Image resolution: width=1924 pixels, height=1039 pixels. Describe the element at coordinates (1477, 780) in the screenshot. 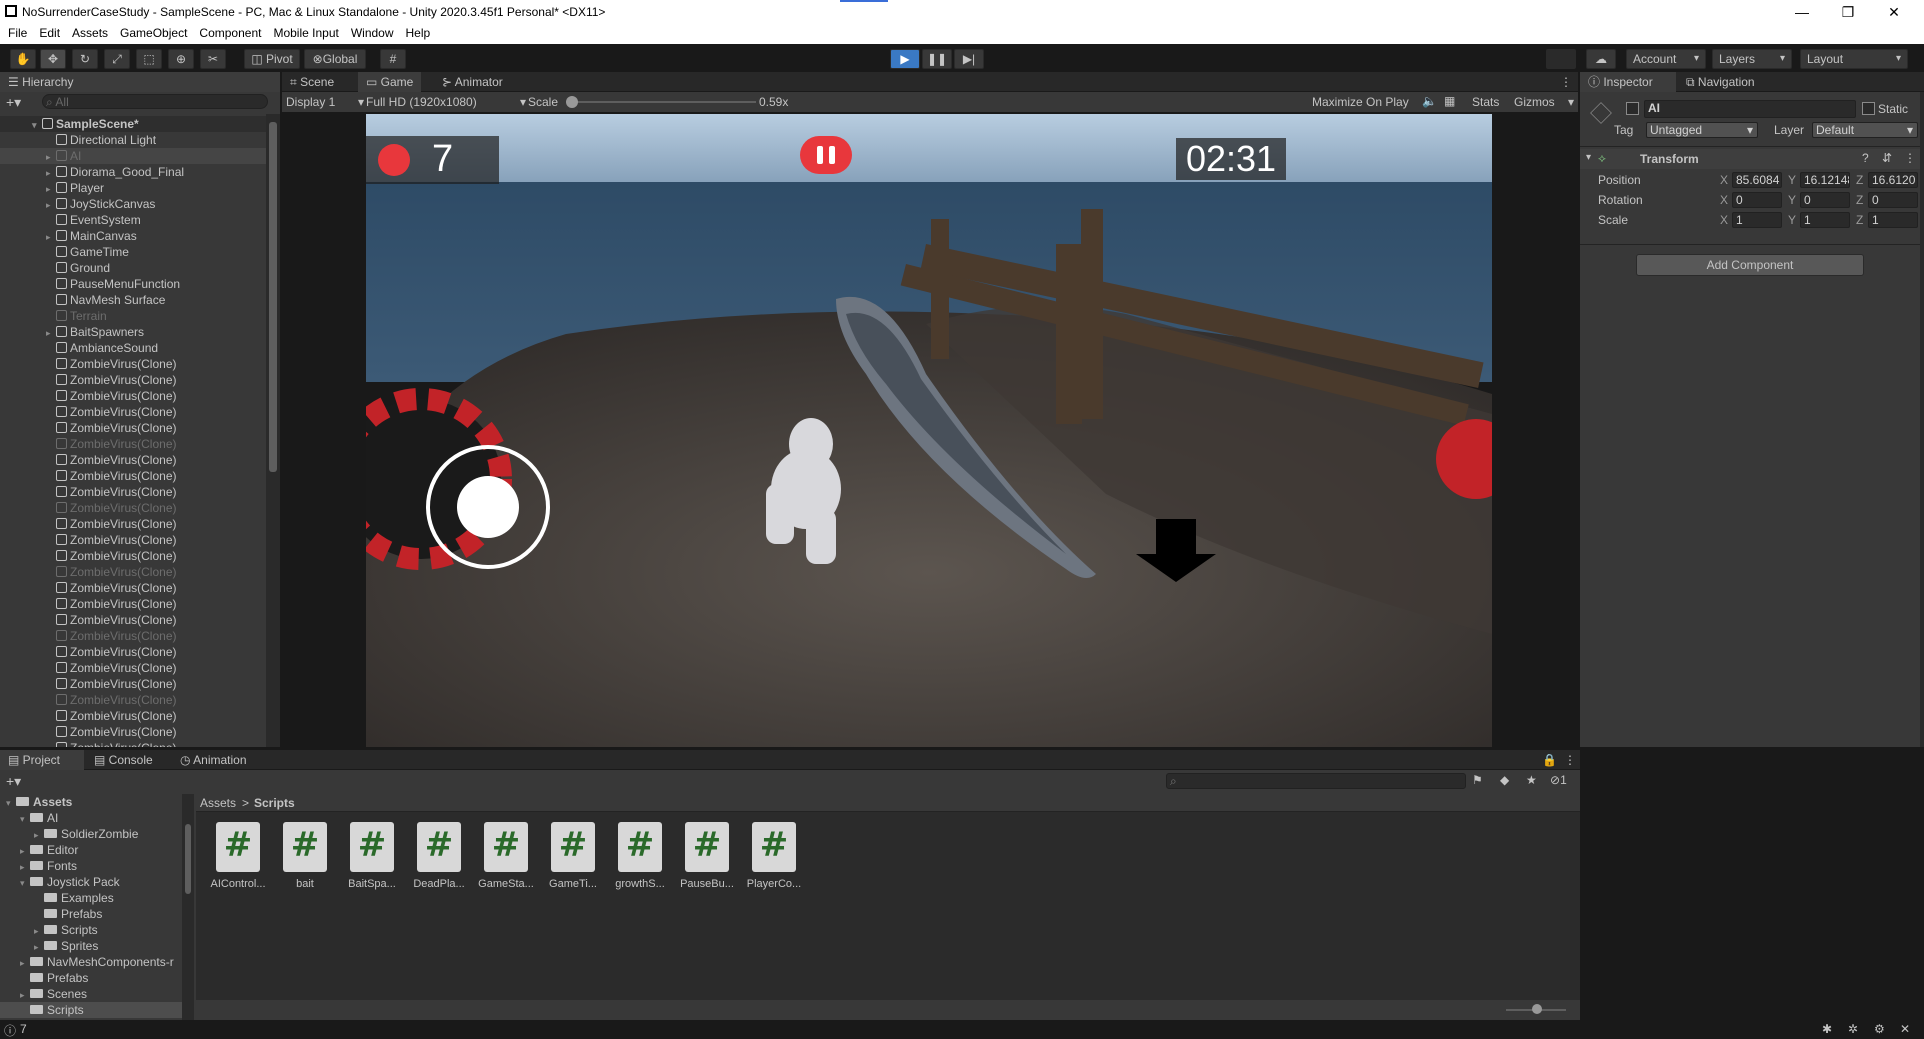

I see `filter-type-icon: ⚑` at that location.